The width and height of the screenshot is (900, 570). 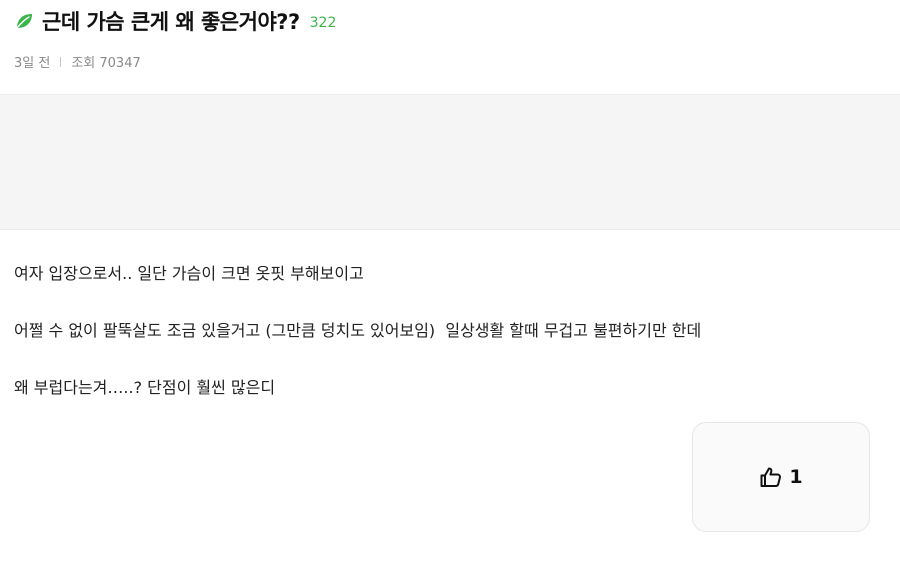 I want to click on leaf-icon, so click(x=24, y=21).